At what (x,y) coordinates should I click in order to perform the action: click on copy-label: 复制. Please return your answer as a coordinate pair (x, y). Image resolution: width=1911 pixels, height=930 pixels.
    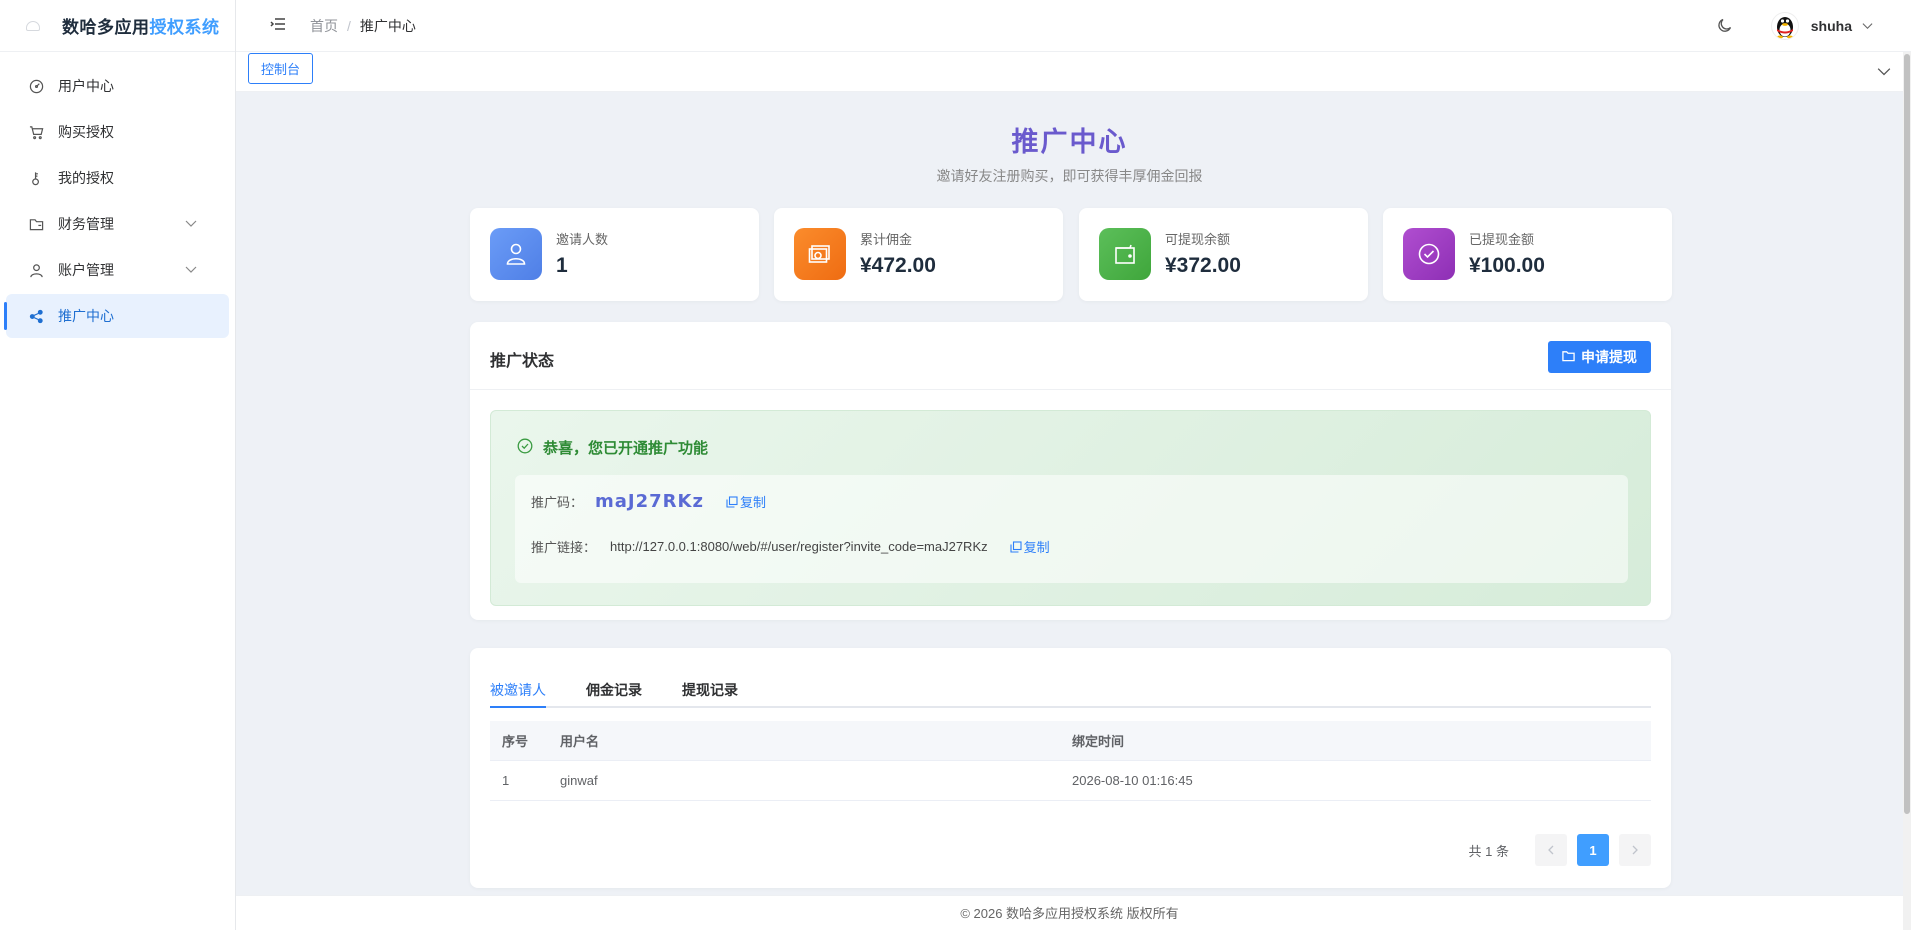
    Looking at the image, I should click on (752, 502).